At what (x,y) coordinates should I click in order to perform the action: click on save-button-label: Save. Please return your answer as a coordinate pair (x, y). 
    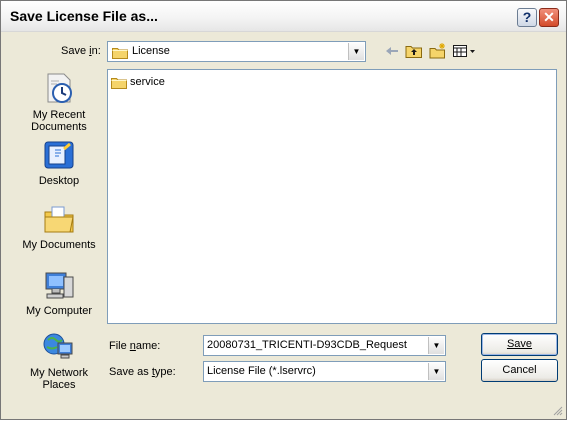
    Looking at the image, I should click on (519, 344).